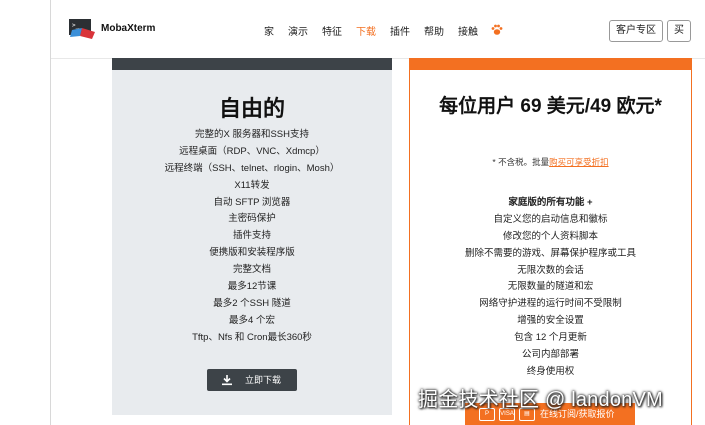 Image resolution: width=705 pixels, height=425 pixels. I want to click on tax-note: * 不含税。批量购买可享受折扣, so click(550, 162).